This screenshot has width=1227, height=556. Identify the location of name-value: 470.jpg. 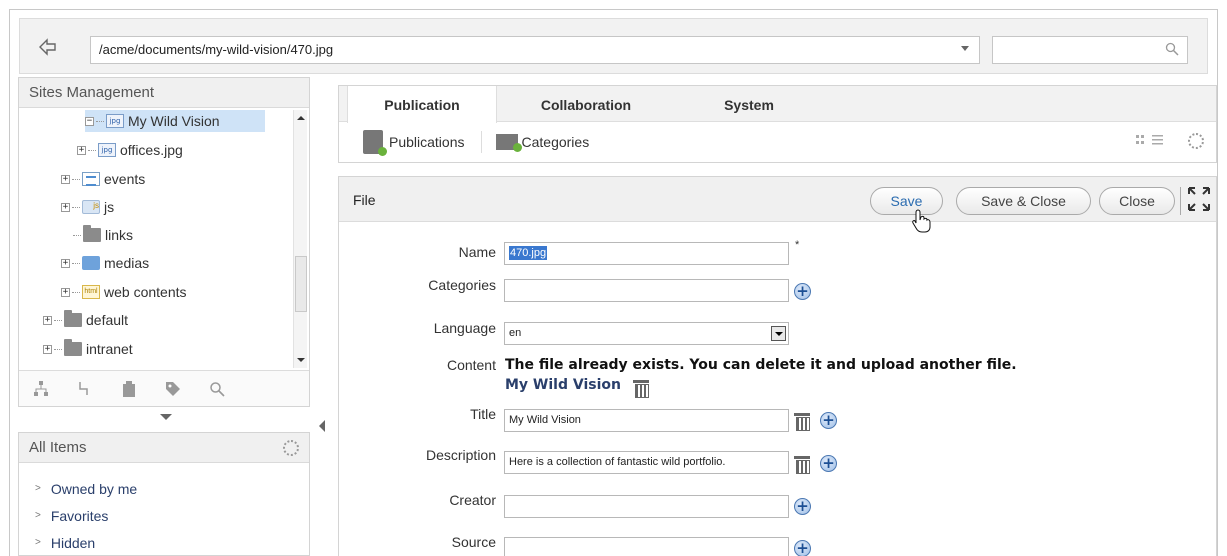
(528, 253).